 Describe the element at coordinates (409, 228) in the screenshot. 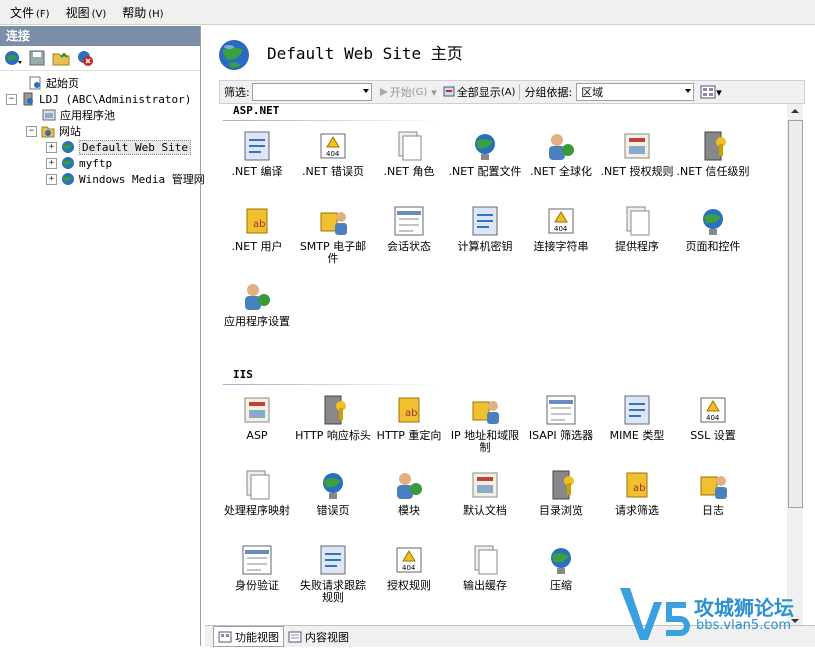

I see `feature-item: 会话状态` at that location.